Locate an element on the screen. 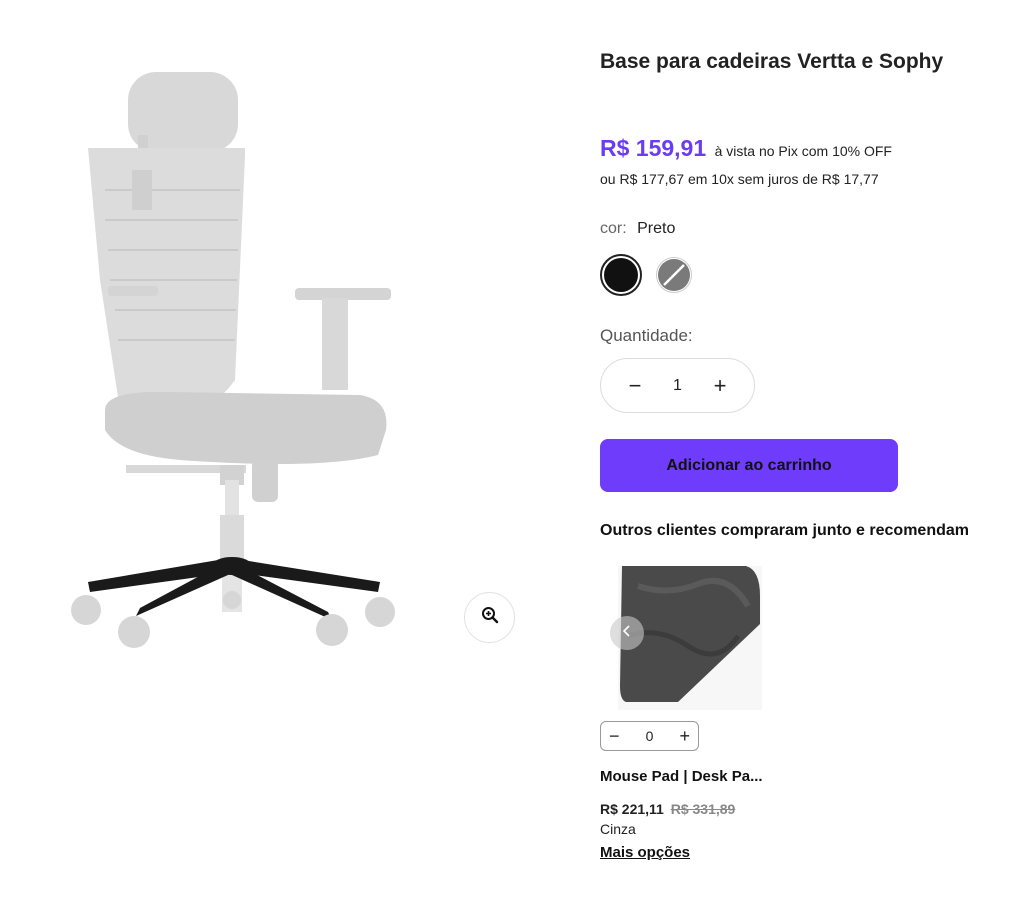 The height and width of the screenshot is (913, 1024). color-label: cor: is located at coordinates (613, 228).